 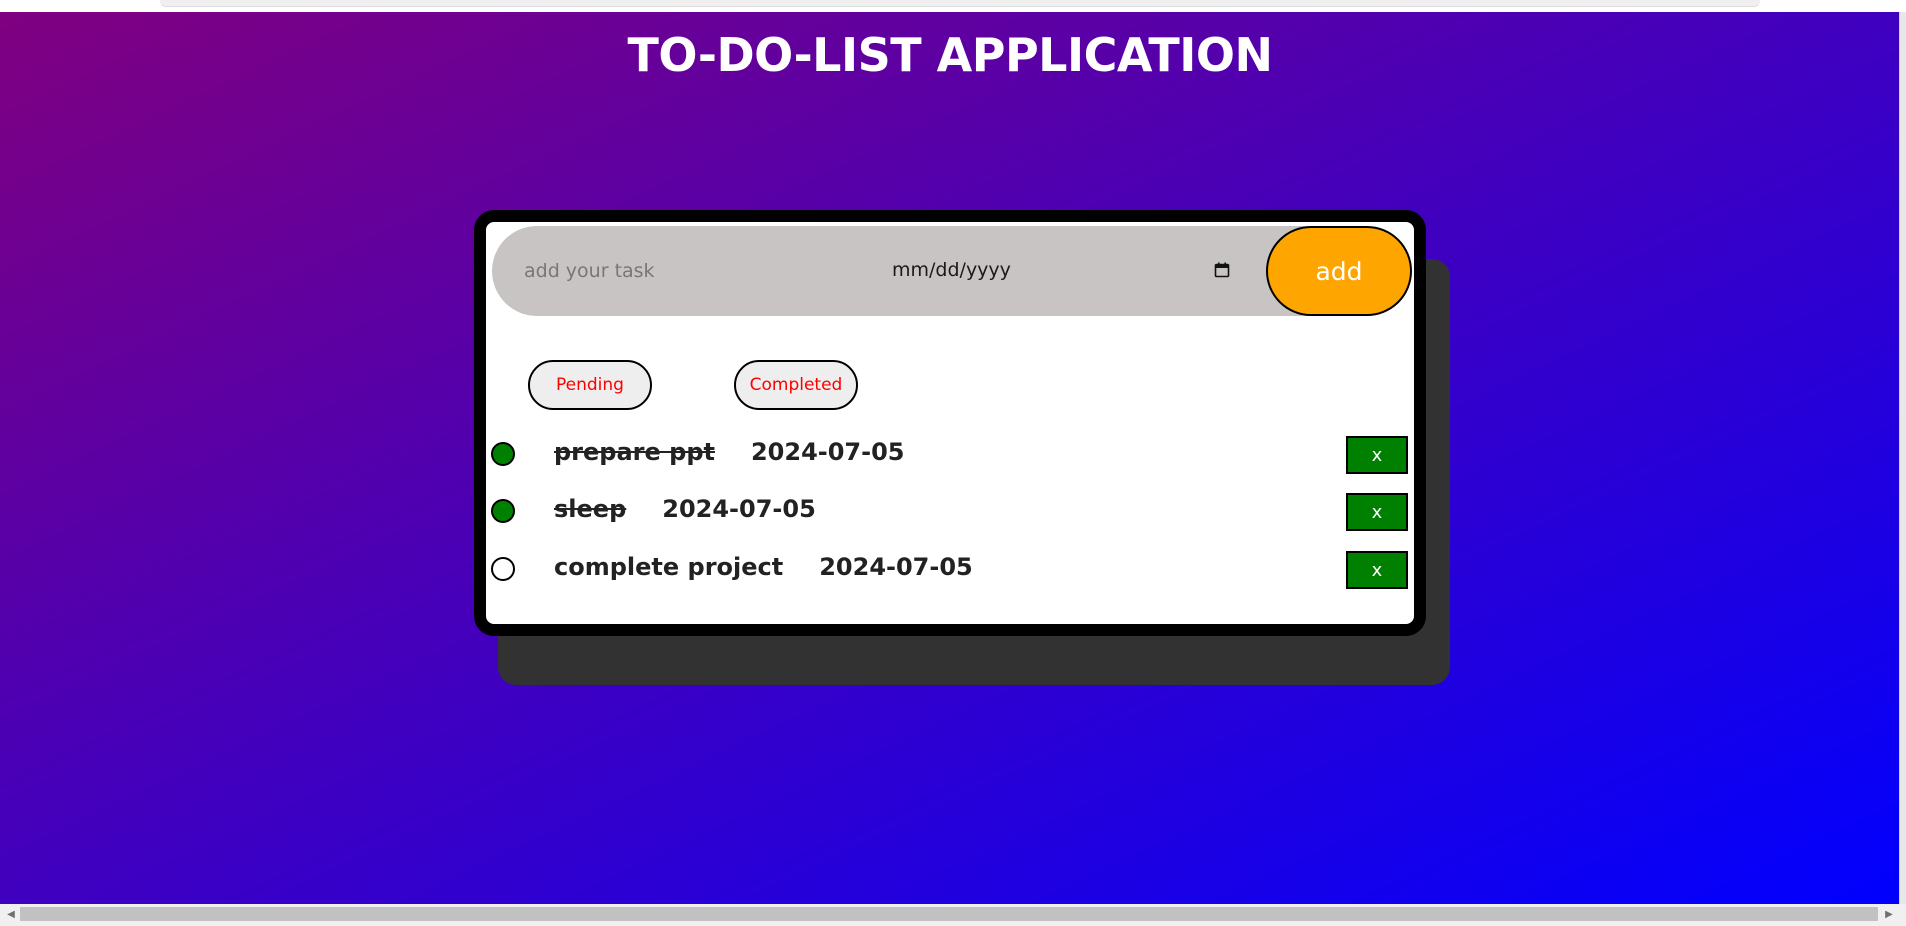 What do you see at coordinates (1062, 270) in the screenshot?
I see `date-input: mm/dd/yyyy` at bounding box center [1062, 270].